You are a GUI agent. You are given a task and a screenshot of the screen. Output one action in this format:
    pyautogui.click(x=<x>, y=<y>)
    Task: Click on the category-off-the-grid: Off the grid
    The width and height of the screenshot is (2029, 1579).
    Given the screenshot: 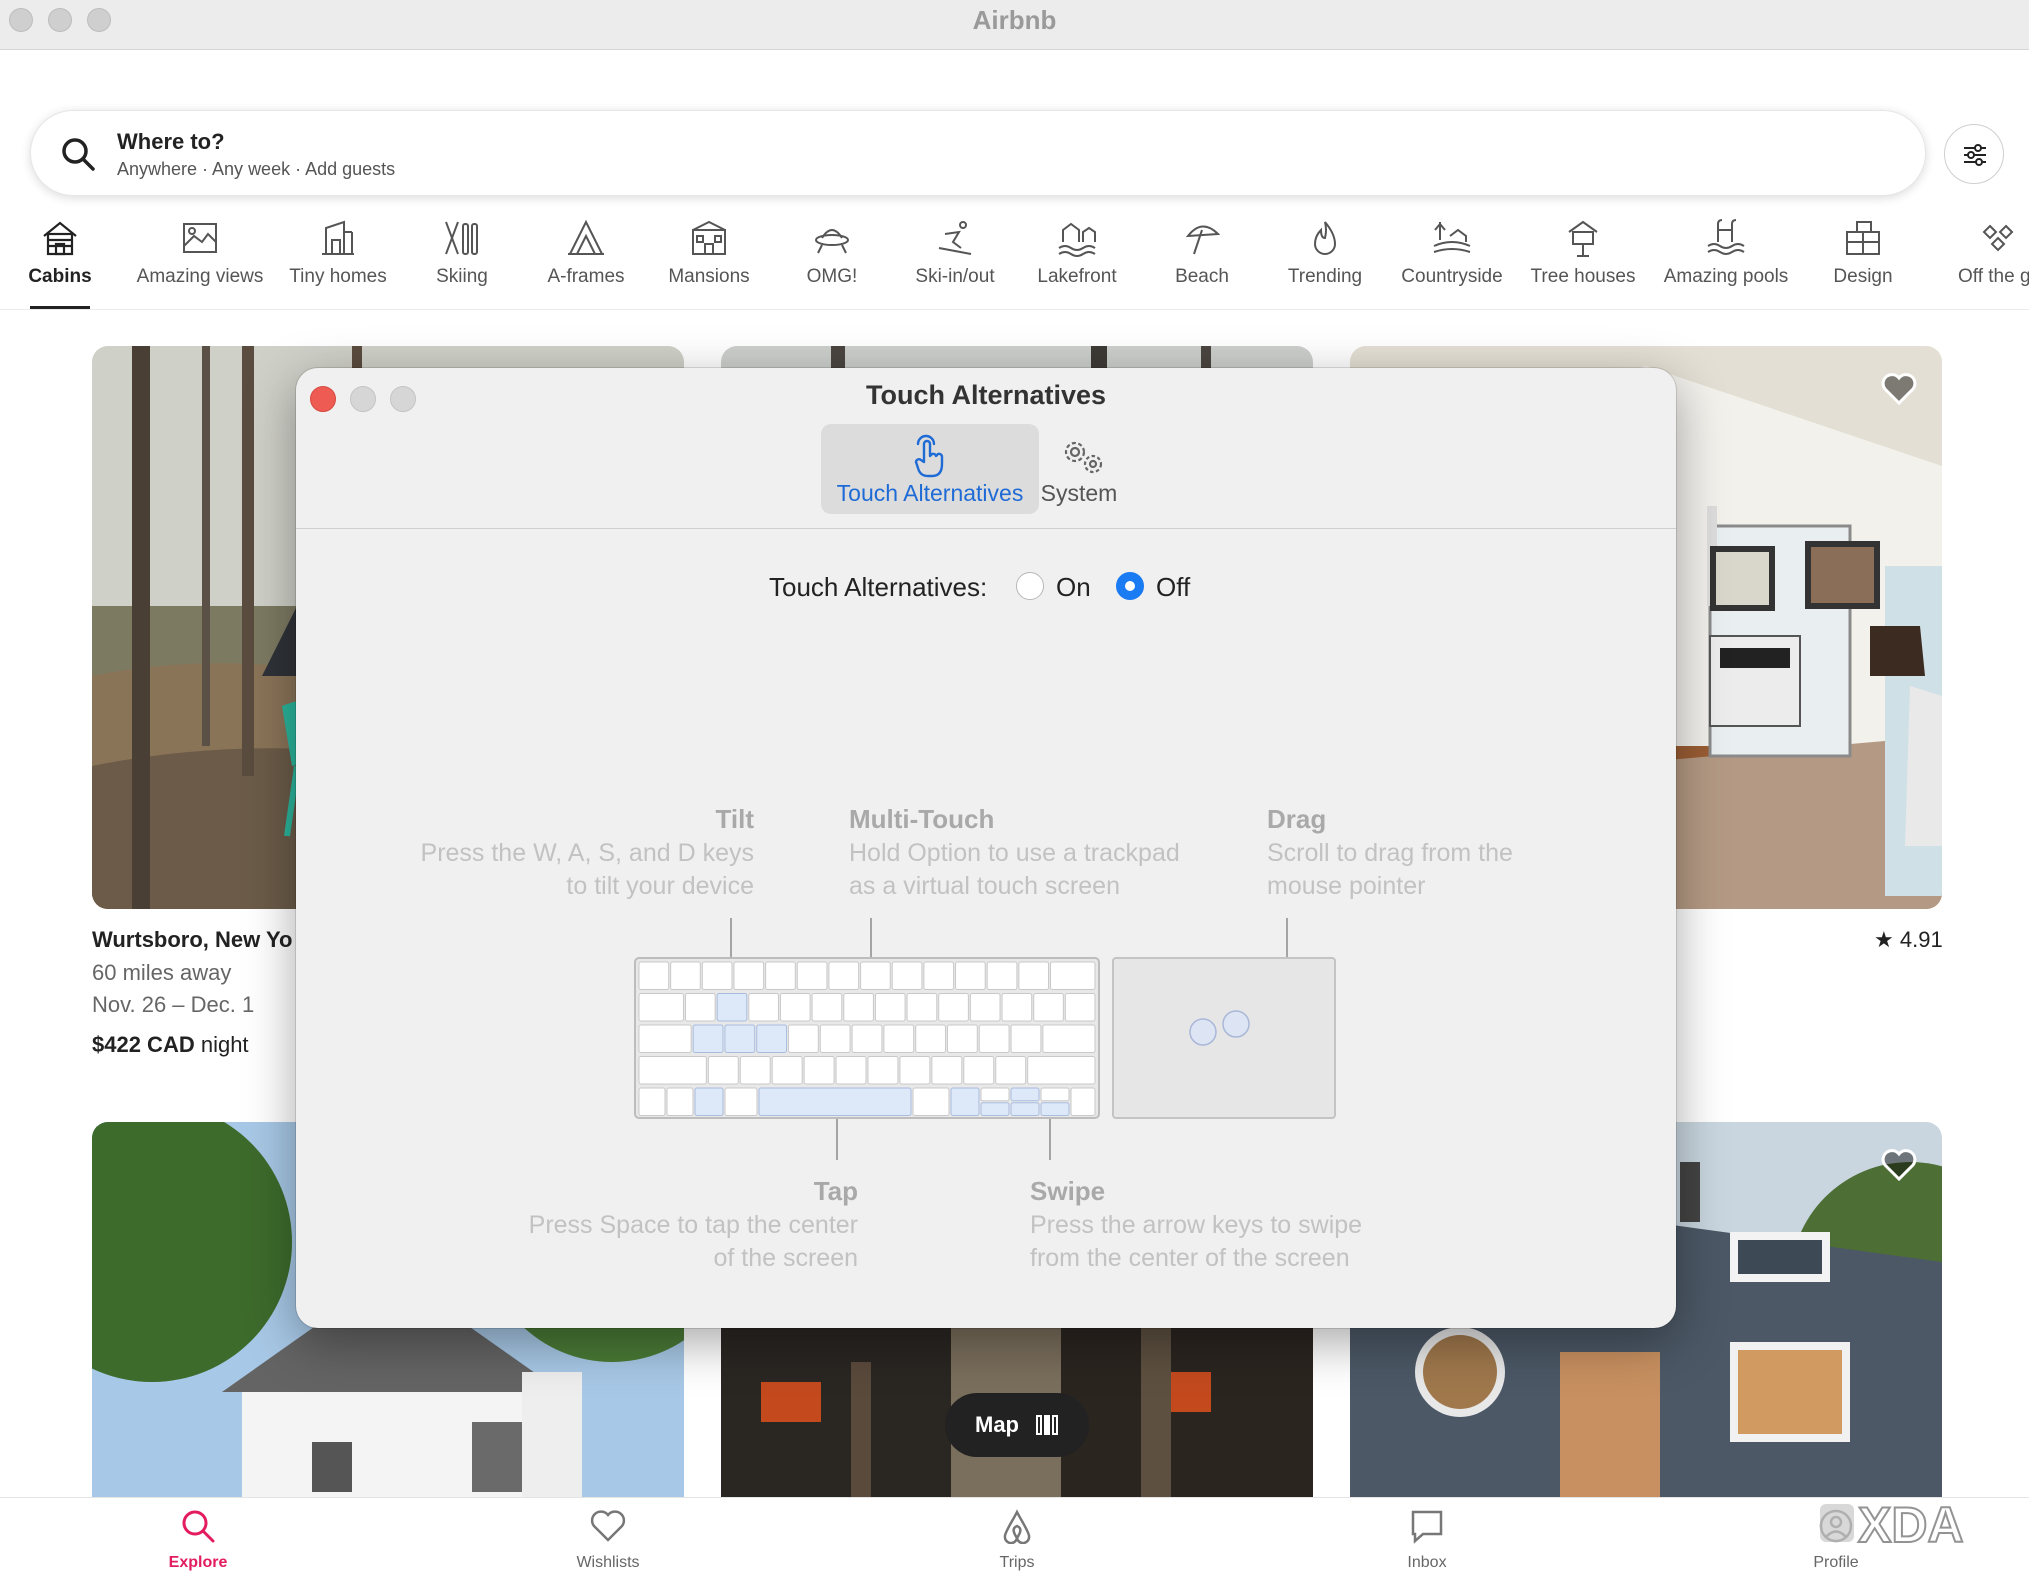 What is the action you would take?
    pyautogui.click(x=1993, y=262)
    